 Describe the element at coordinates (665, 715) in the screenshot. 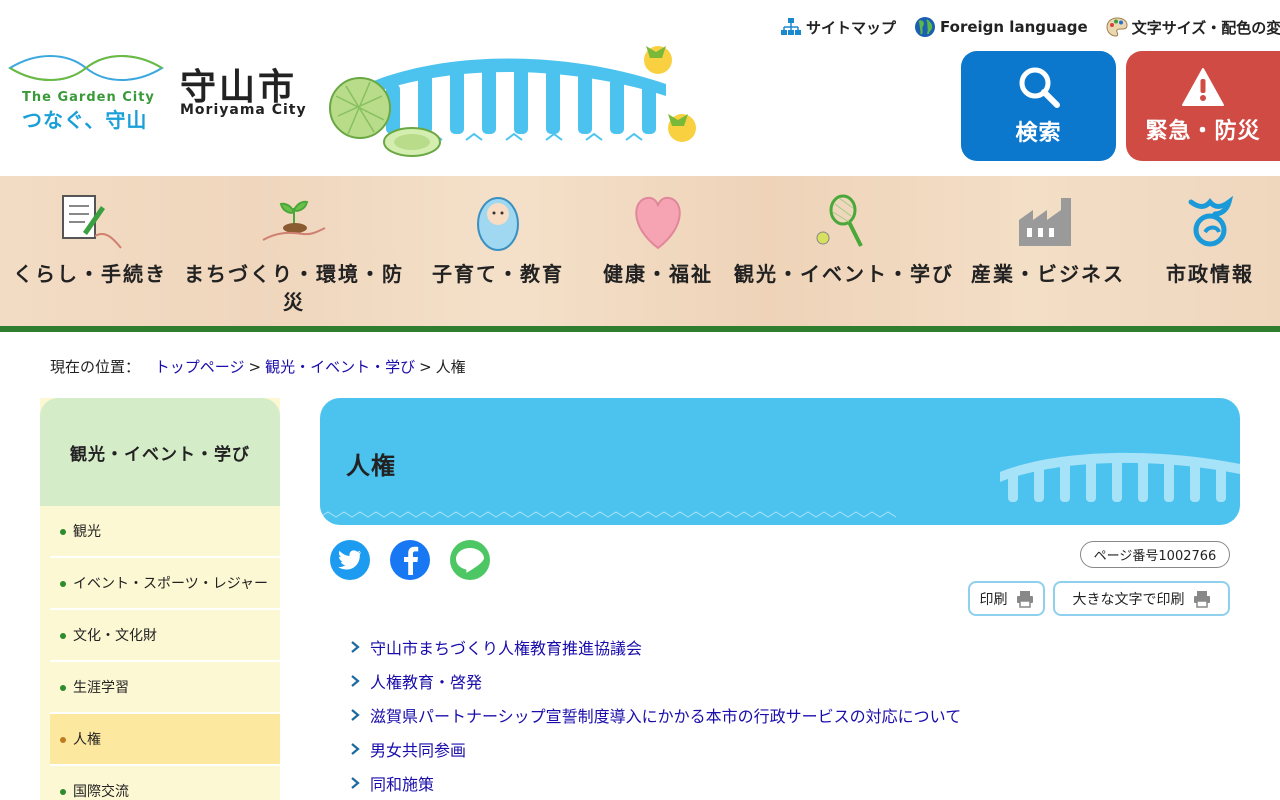

I see `link-partnership-system: 滋賀県パートナーシップ宣誓制度導入にかかる本市の行政サービスの対応について` at that location.